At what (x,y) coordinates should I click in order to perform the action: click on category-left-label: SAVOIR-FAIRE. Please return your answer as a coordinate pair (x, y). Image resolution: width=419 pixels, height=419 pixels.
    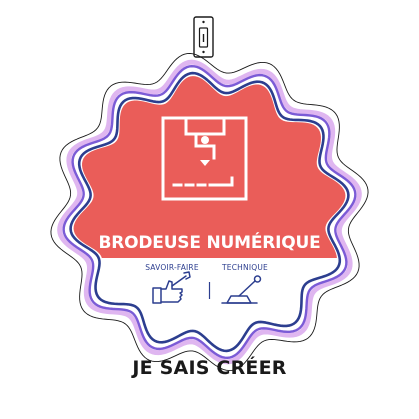
    Looking at the image, I should click on (172, 267).